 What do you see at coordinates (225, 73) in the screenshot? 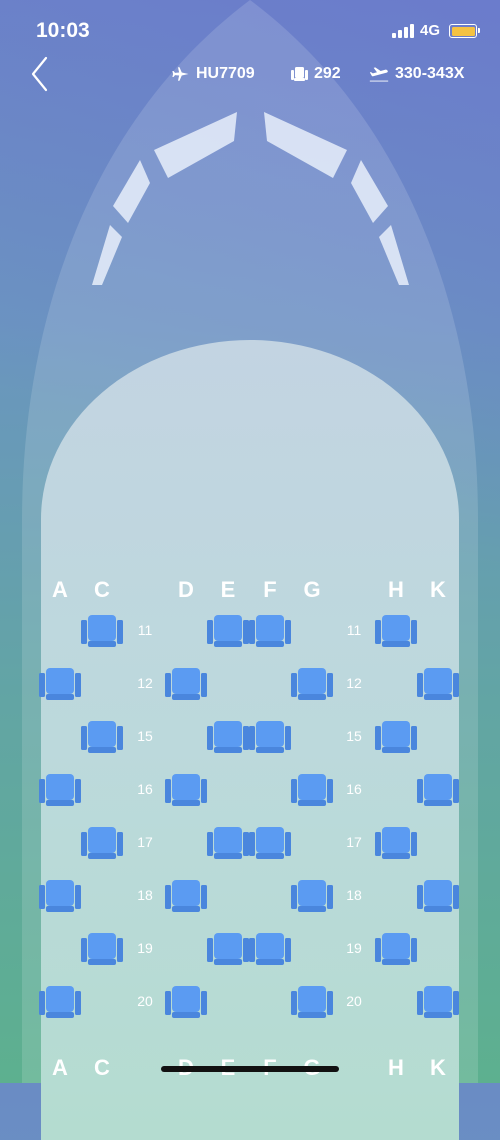
I see `flight-number: HU7709` at bounding box center [225, 73].